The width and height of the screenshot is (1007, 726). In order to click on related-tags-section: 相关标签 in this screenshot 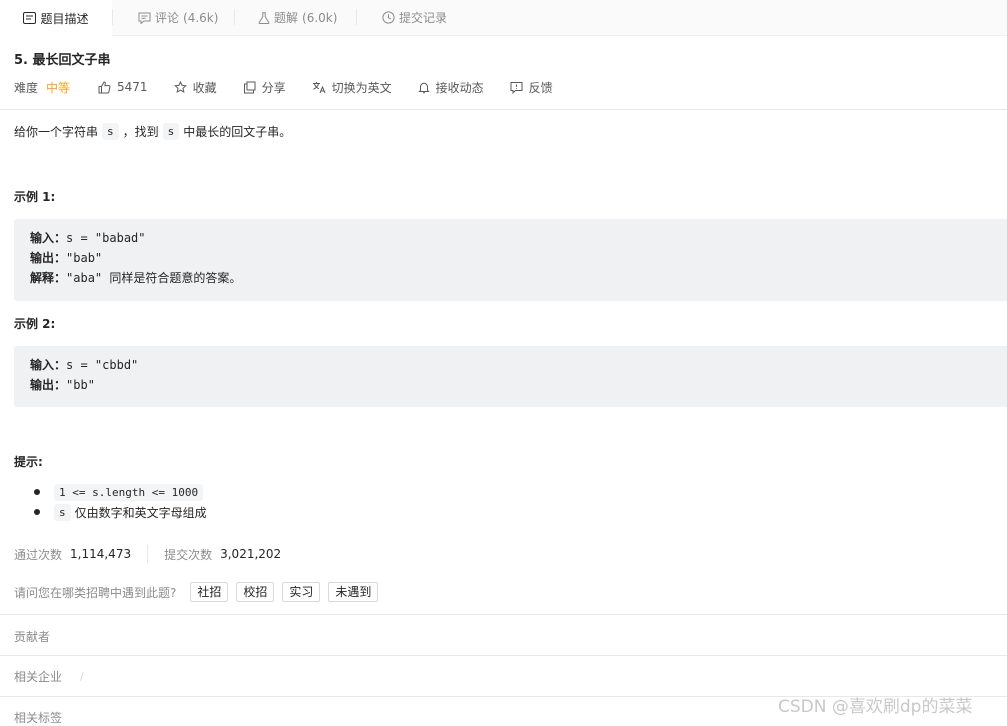, I will do `click(38, 717)`.